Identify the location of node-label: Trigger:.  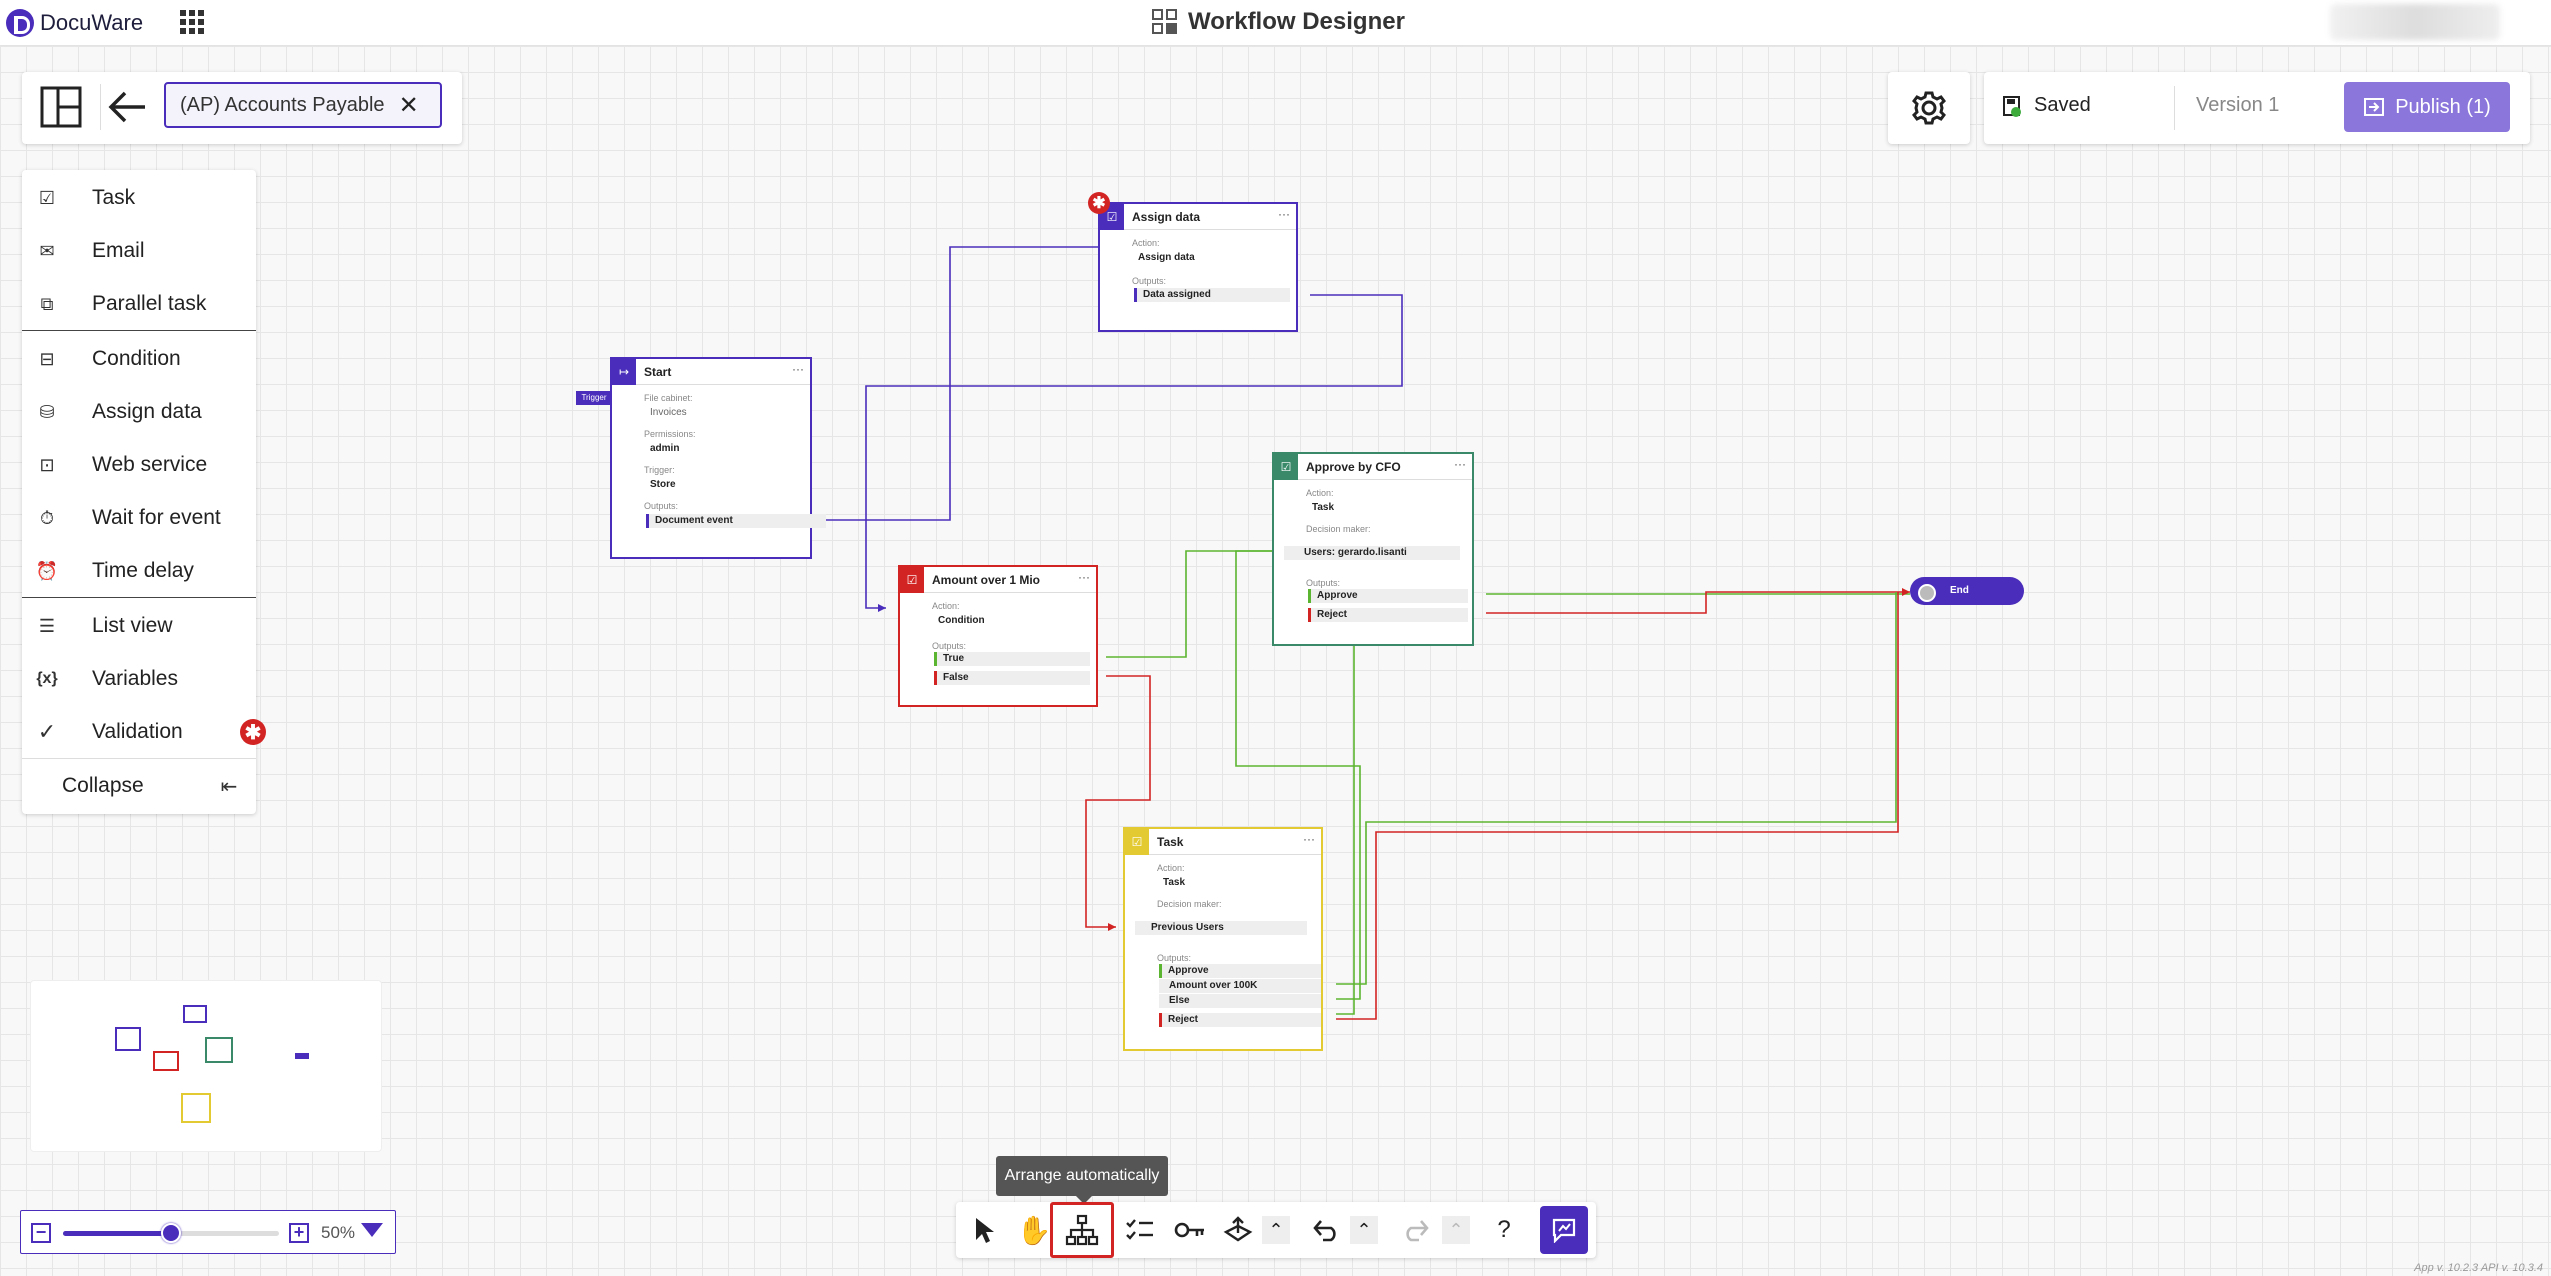
(659, 470).